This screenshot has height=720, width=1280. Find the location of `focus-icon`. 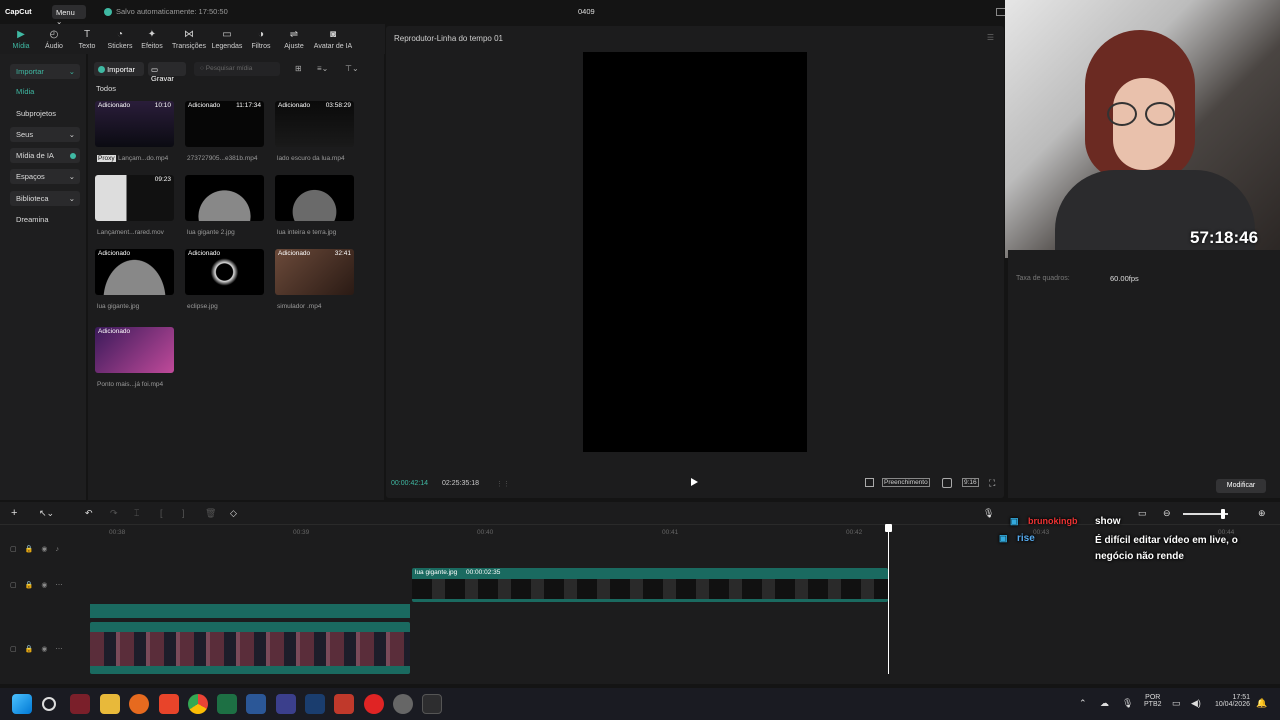

focus-icon is located at coordinates (947, 483).